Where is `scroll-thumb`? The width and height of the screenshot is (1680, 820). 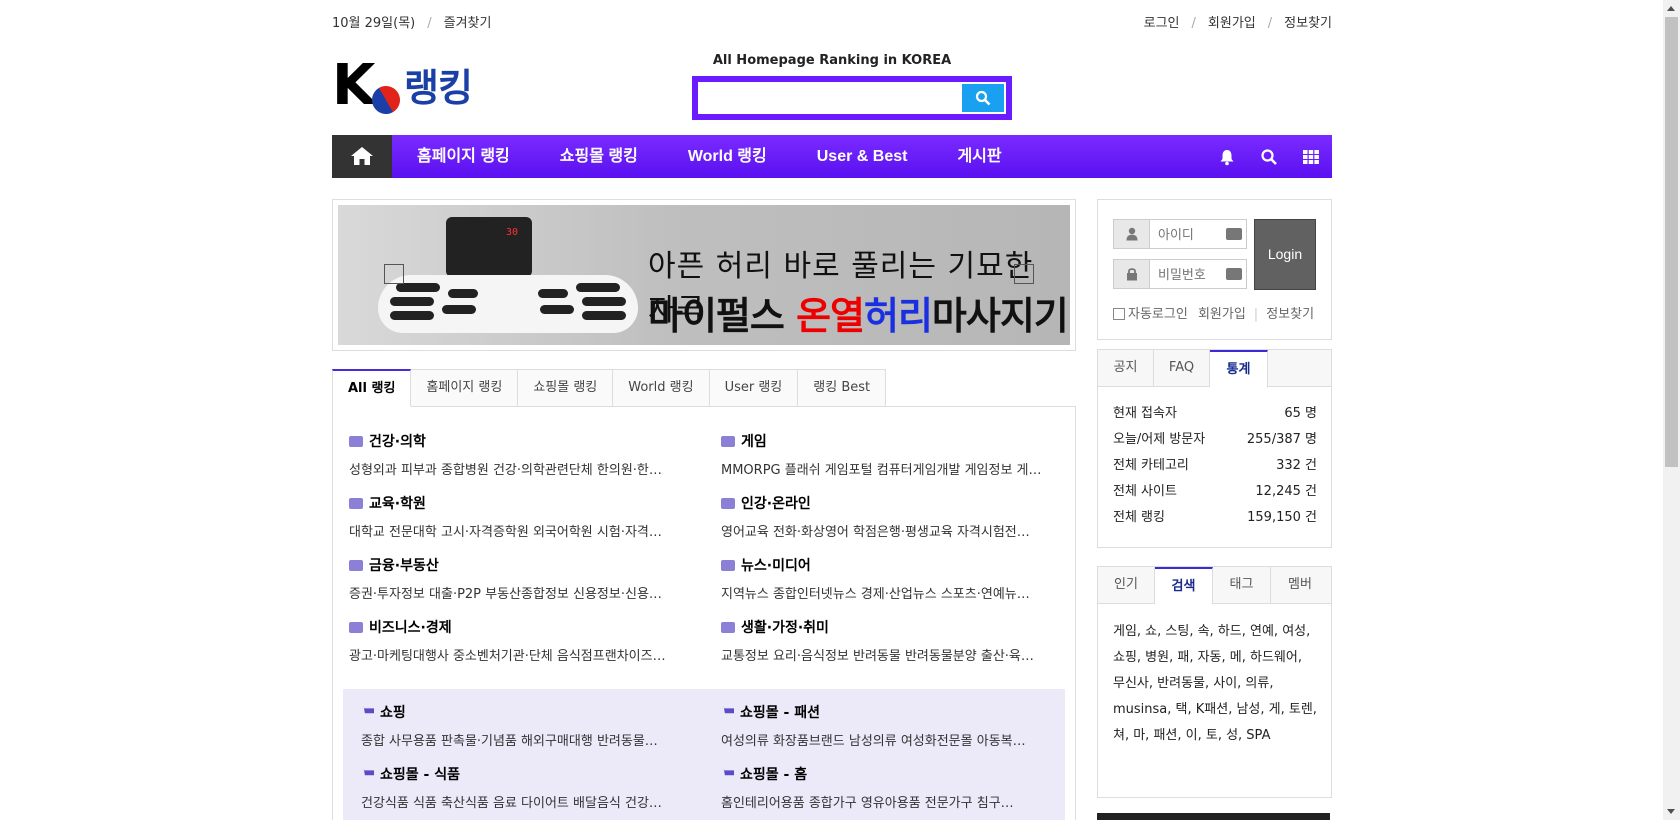 scroll-thumb is located at coordinates (1671, 242).